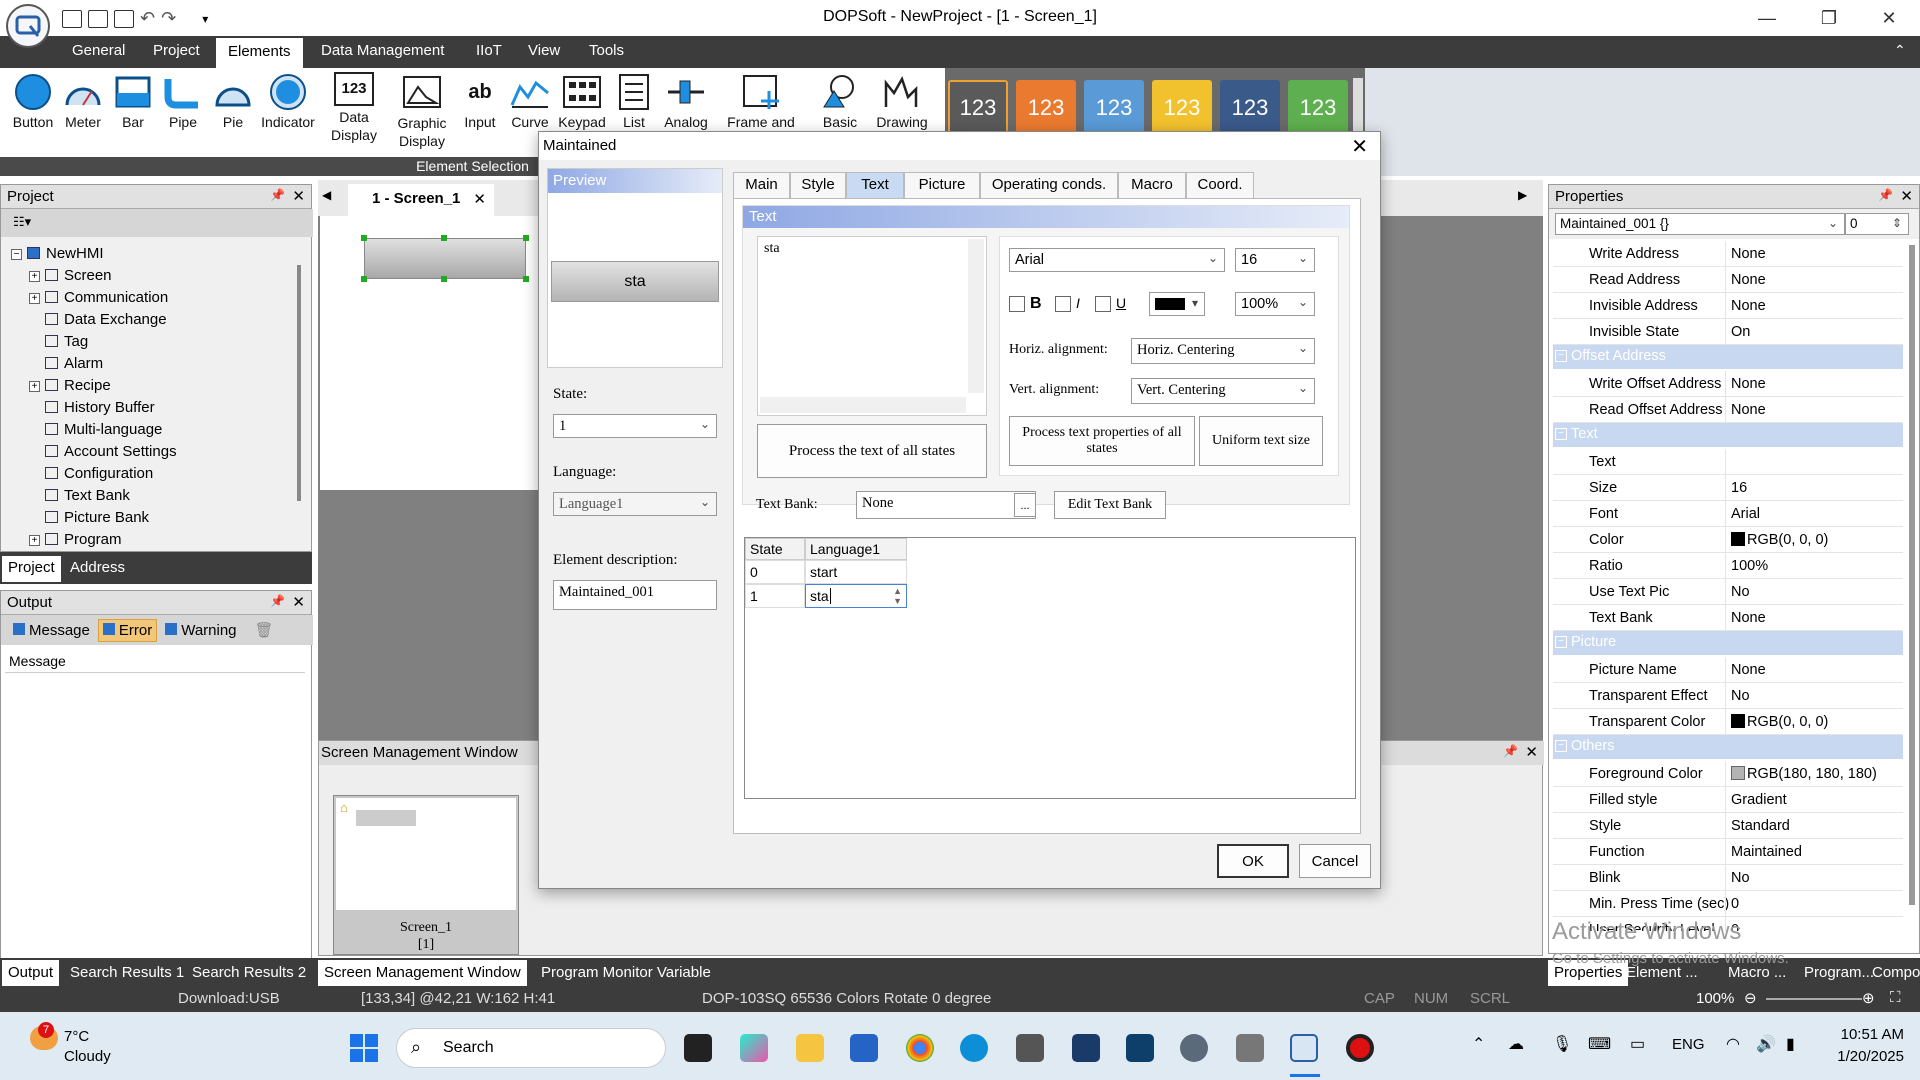  I want to click on property-value: 100%, so click(1749, 566).